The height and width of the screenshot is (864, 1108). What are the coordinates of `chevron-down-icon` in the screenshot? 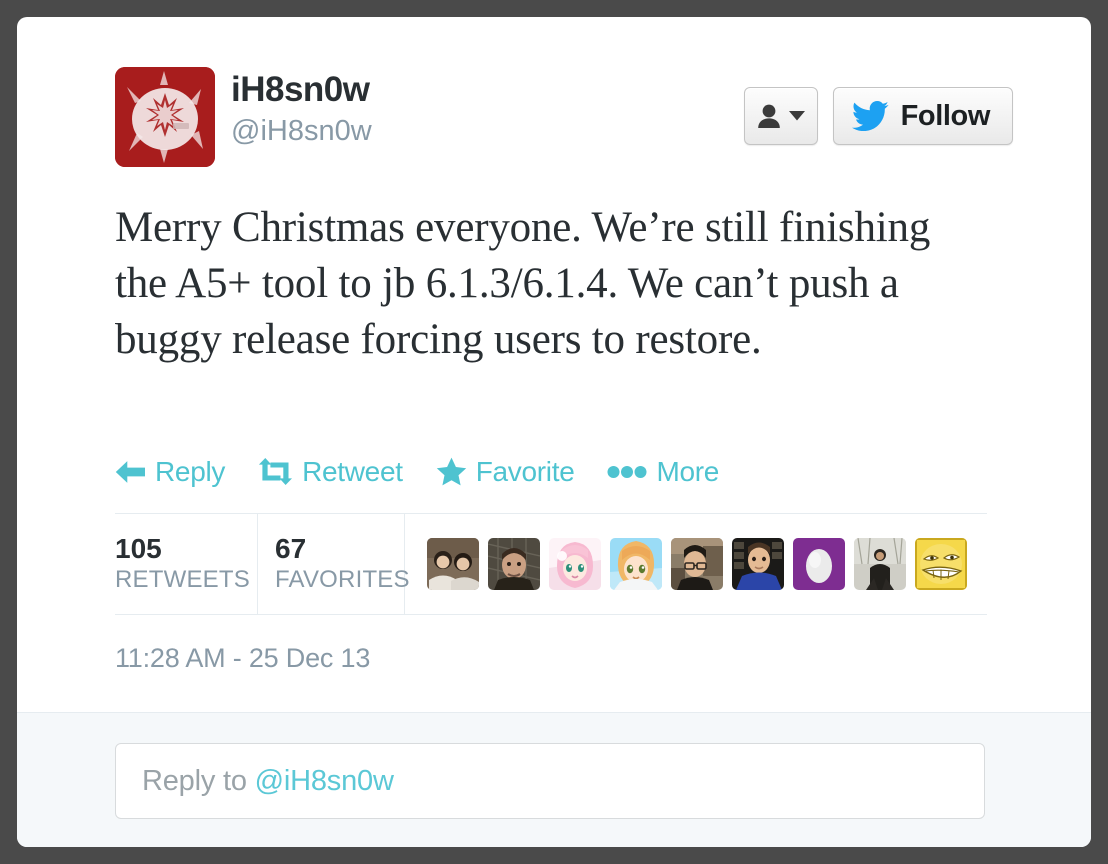 It's located at (797, 116).